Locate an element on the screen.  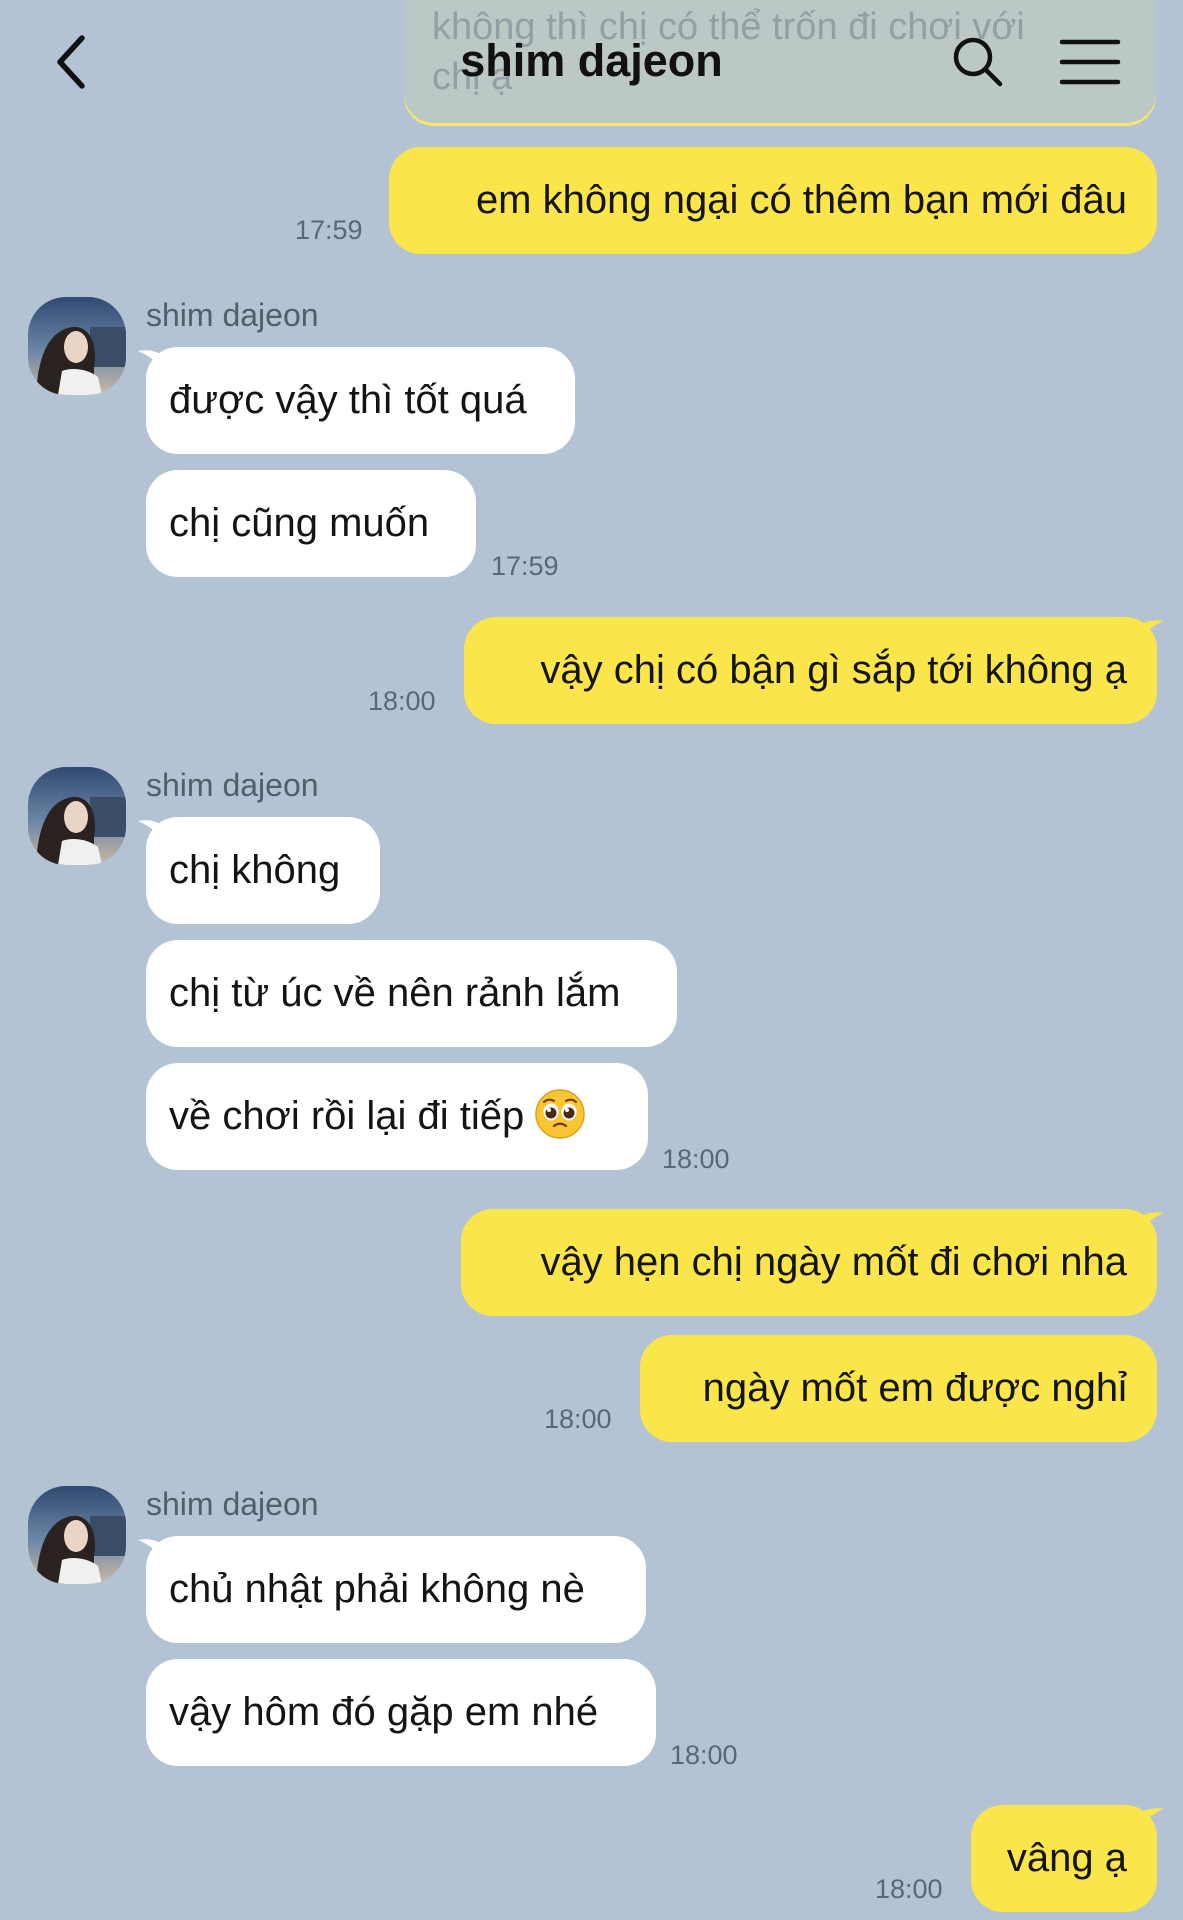
search-icon is located at coordinates (978, 62).